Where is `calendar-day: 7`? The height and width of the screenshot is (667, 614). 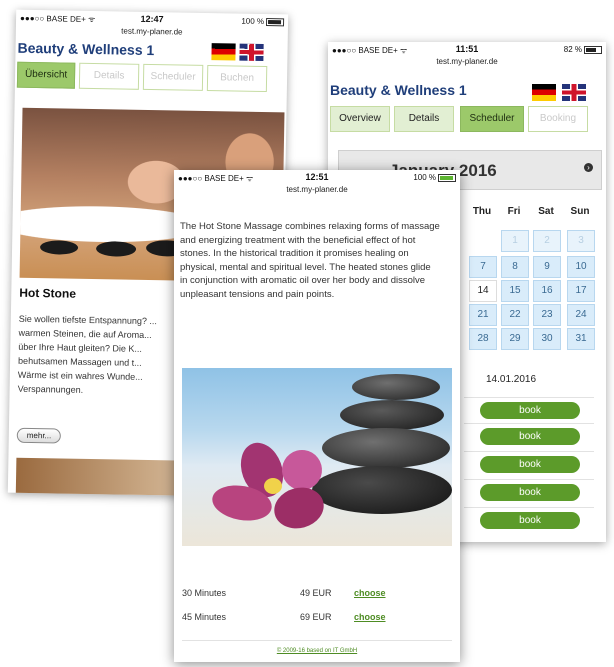 calendar-day: 7 is located at coordinates (483, 267).